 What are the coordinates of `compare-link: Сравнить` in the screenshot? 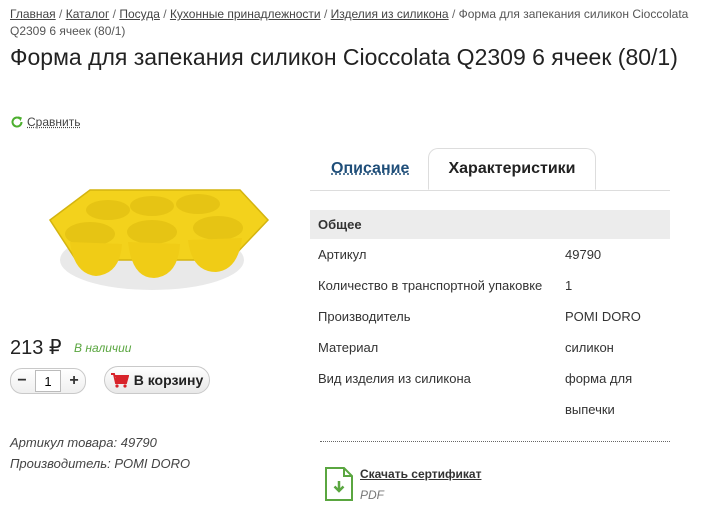 It's located at (45, 122).